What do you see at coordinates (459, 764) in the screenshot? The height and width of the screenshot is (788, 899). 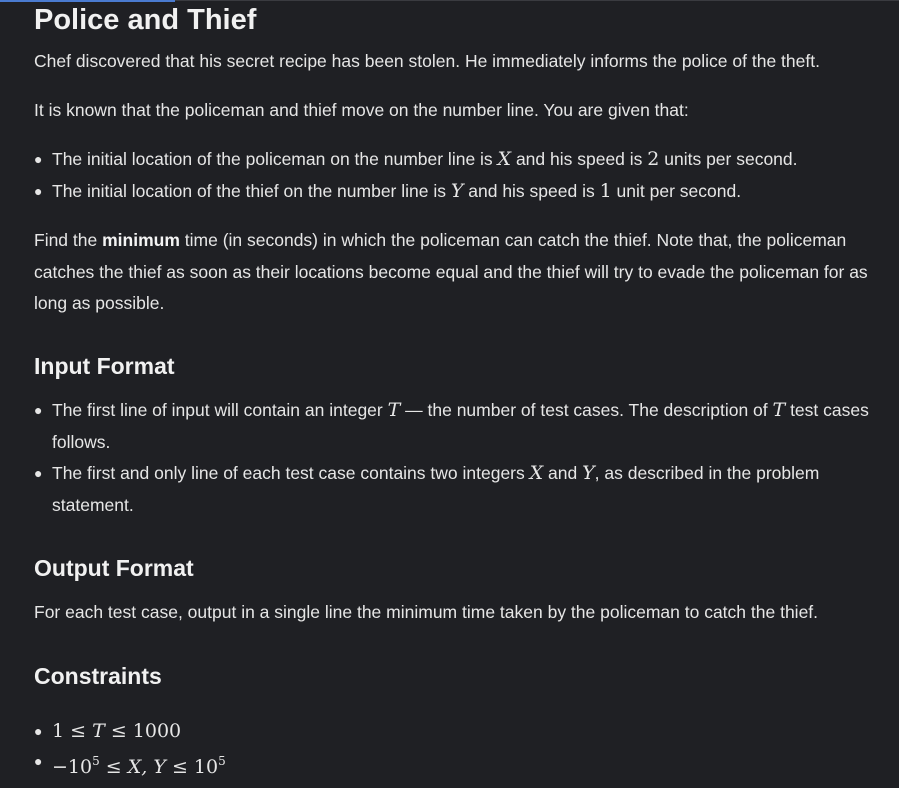 I see `list-item: ● −105 ≤ X, Y ≤ 105` at bounding box center [459, 764].